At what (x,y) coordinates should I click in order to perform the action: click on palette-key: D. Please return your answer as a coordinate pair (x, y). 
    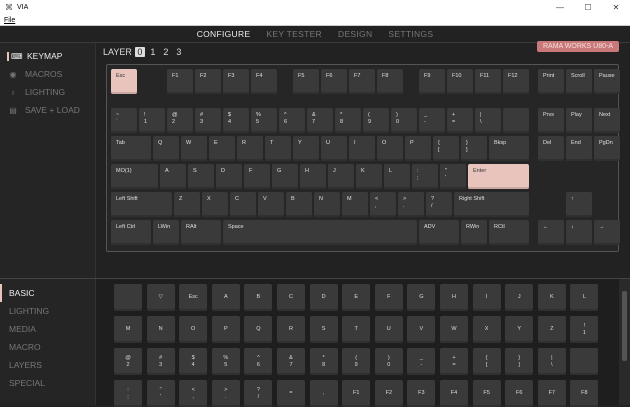
    Looking at the image, I should click on (323, 297).